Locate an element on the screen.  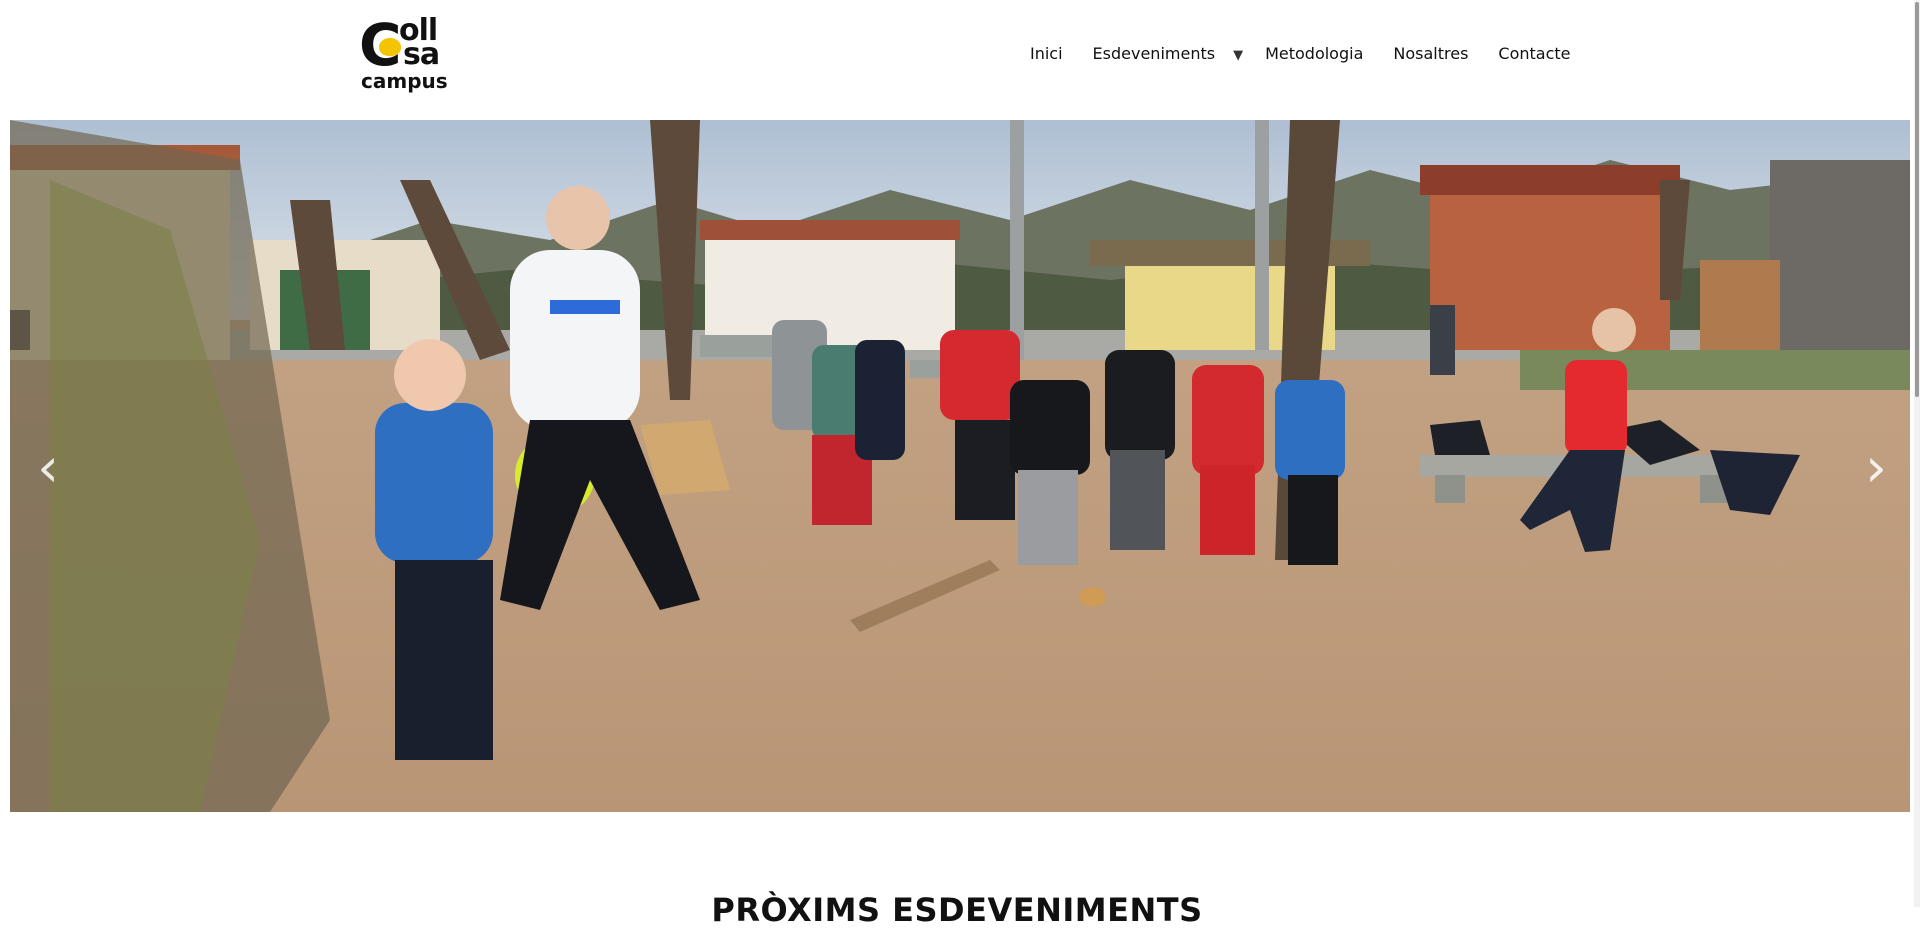
nav-item-label: Inici is located at coordinates (1046, 53).